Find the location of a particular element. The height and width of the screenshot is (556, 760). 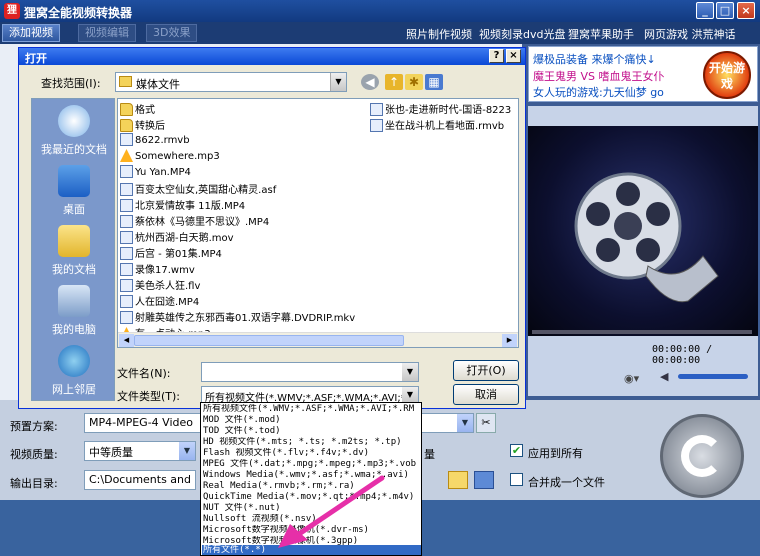

scroll-right-icon: ▶ is located at coordinates (509, 340).